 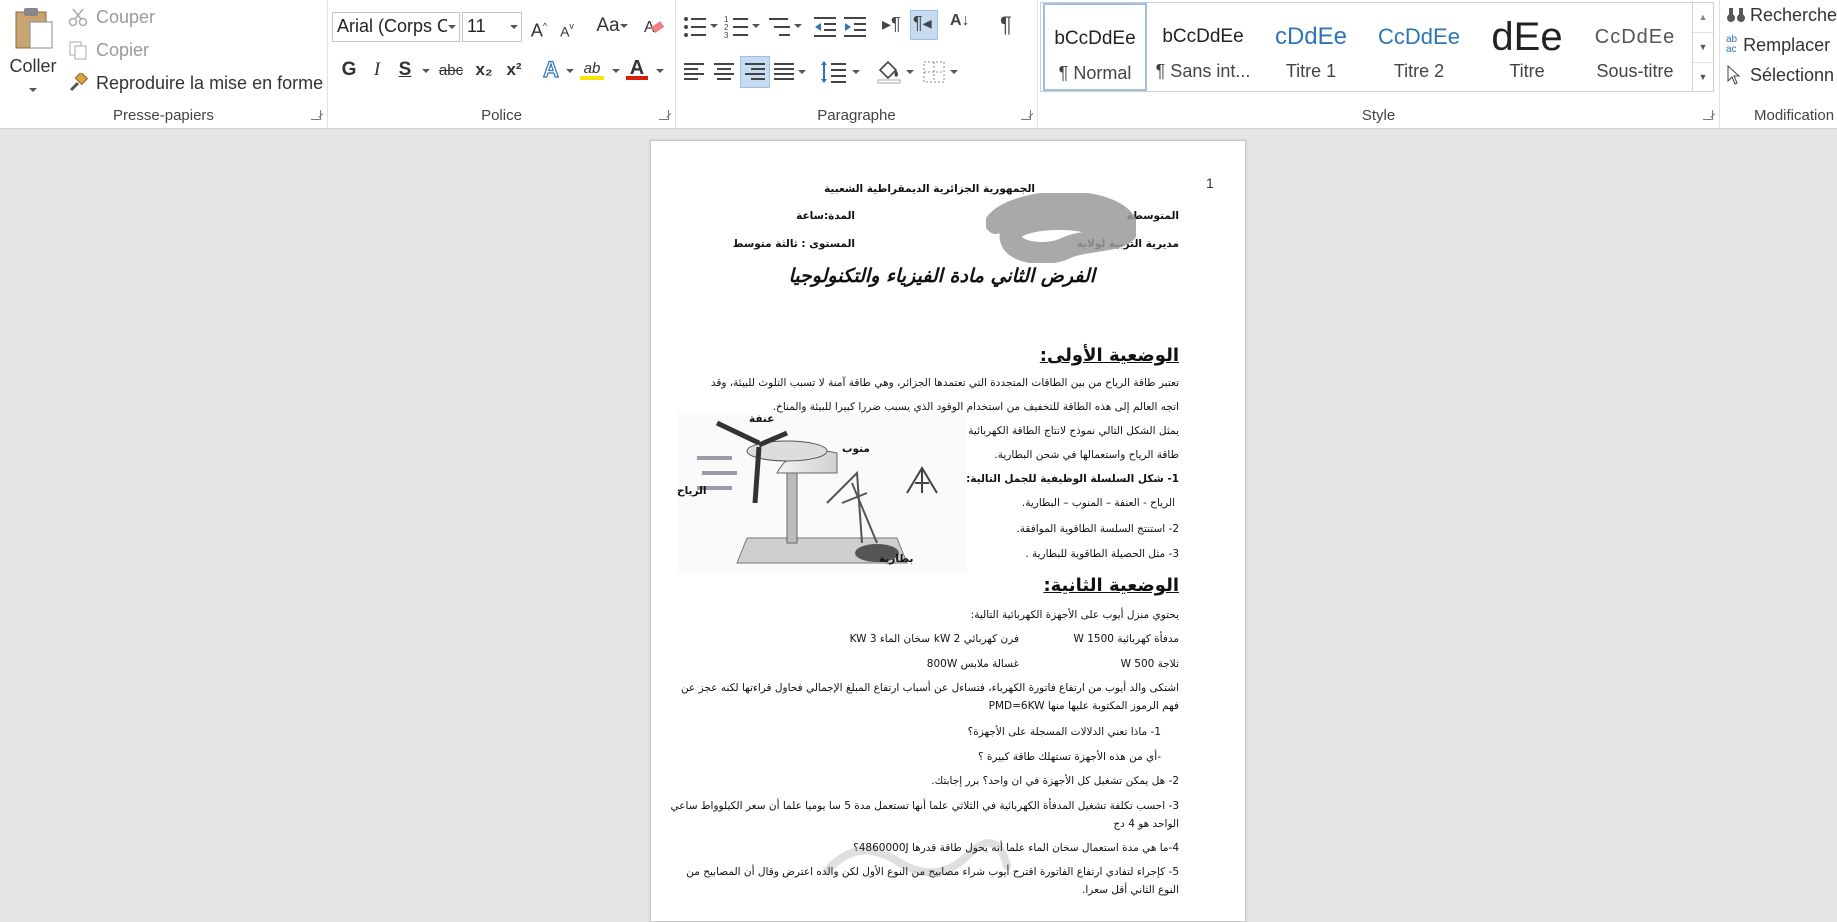 What do you see at coordinates (825, 27) in the screenshot?
I see `decrease-indent-icon` at bounding box center [825, 27].